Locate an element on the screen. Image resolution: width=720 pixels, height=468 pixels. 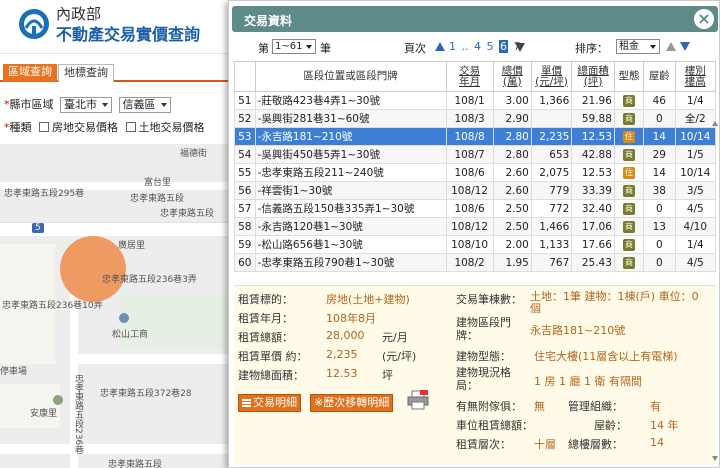
table-row: 59 -松山路656巷1~30號 108/10 2.00 1,133 17.66 商 0 1/4 is located at coordinates (475, 244).